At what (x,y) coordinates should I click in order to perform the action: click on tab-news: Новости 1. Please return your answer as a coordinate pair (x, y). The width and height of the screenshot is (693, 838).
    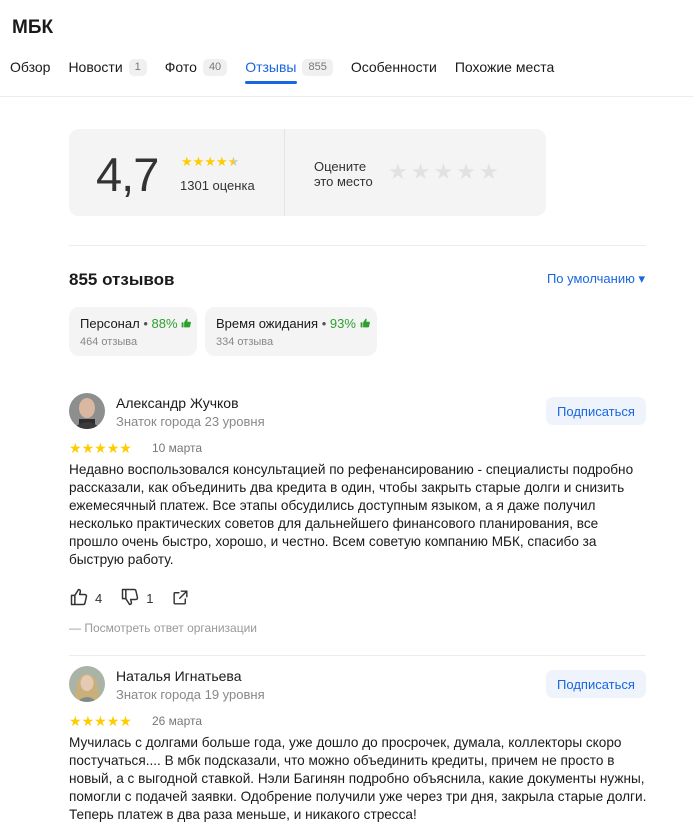
    Looking at the image, I should click on (107, 67).